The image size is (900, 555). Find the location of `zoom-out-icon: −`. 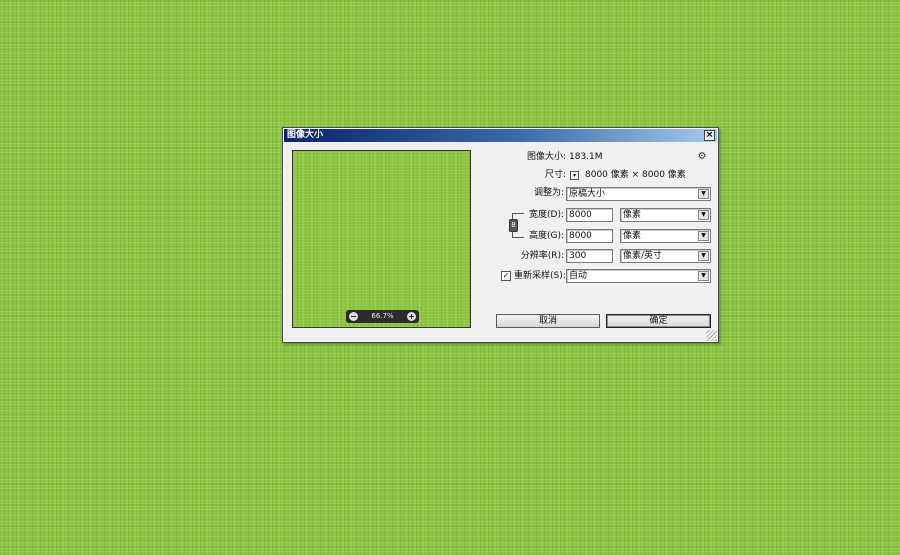

zoom-out-icon: − is located at coordinates (353, 316).